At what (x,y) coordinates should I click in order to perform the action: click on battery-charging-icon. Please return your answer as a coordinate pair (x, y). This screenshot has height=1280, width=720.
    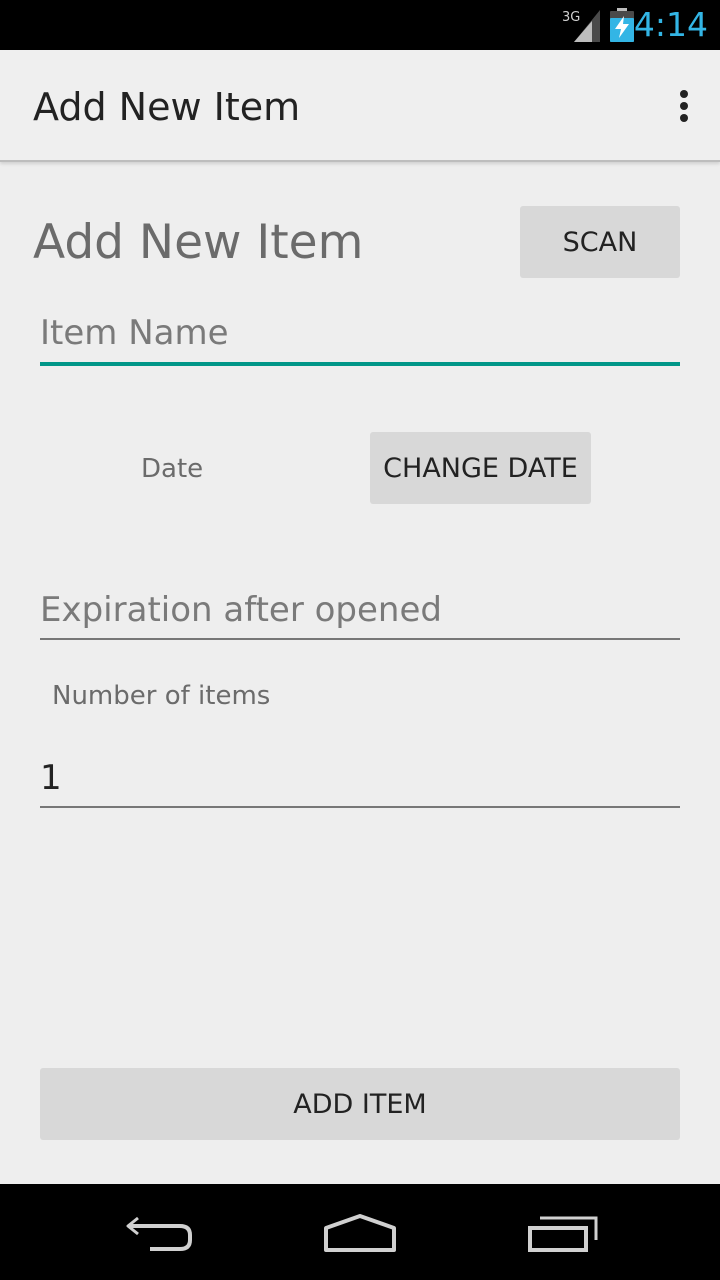
    Looking at the image, I should click on (622, 25).